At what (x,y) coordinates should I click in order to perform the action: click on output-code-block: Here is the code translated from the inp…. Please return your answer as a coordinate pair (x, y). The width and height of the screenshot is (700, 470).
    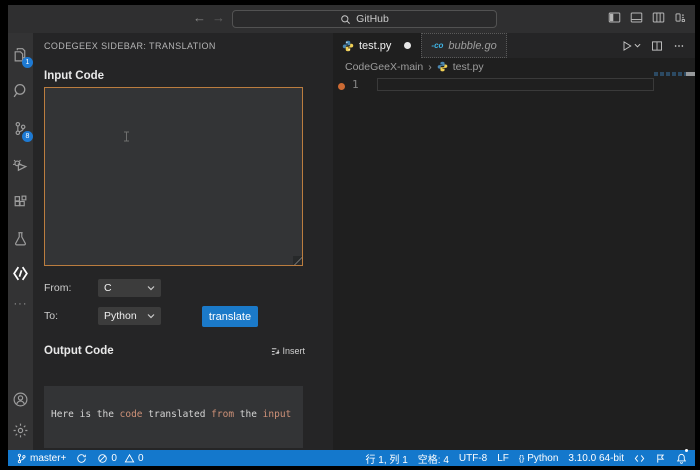
    Looking at the image, I should click on (173, 417).